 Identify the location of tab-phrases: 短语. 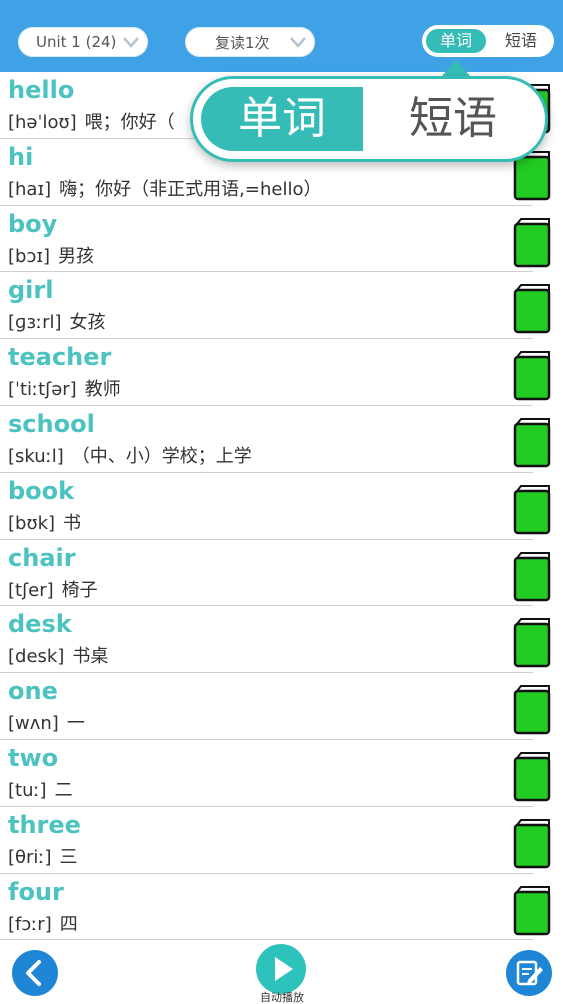
(521, 41).